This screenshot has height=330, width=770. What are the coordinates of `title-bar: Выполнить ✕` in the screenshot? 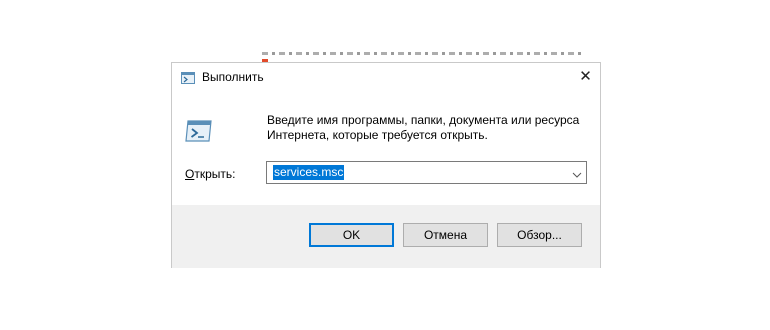 It's located at (386, 77).